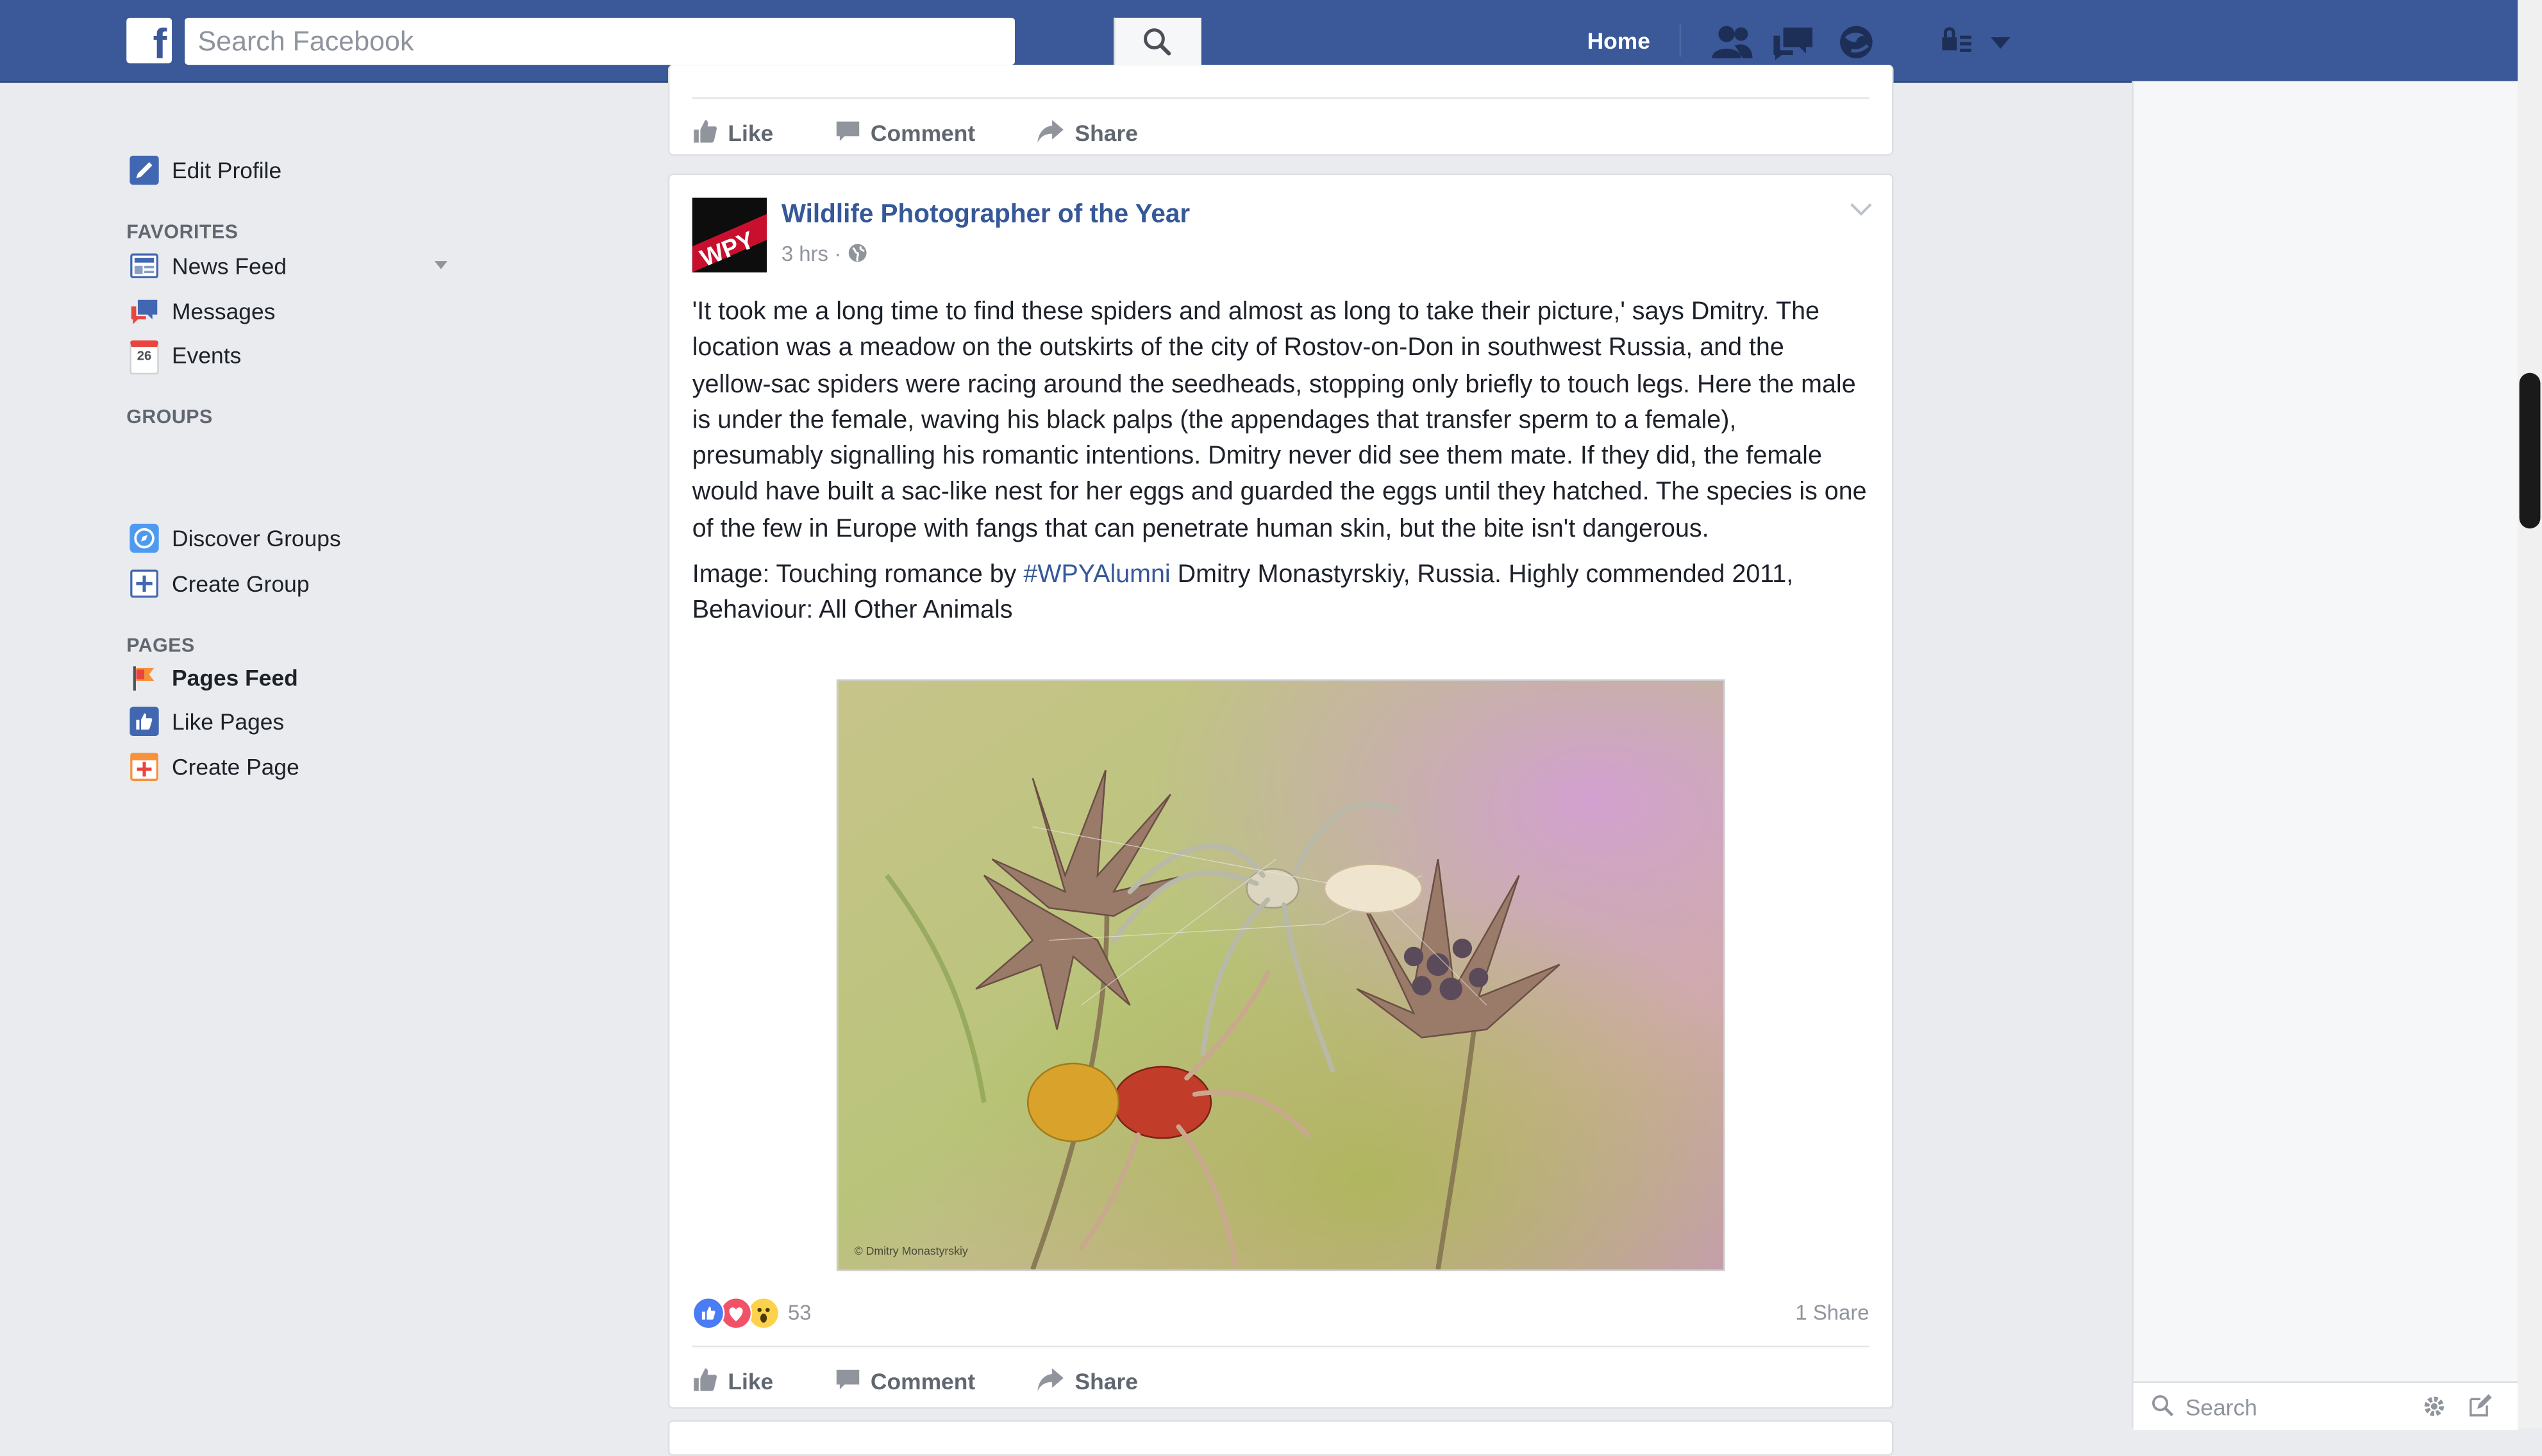 This screenshot has height=1456, width=2542. I want to click on search-box, so click(693, 41).